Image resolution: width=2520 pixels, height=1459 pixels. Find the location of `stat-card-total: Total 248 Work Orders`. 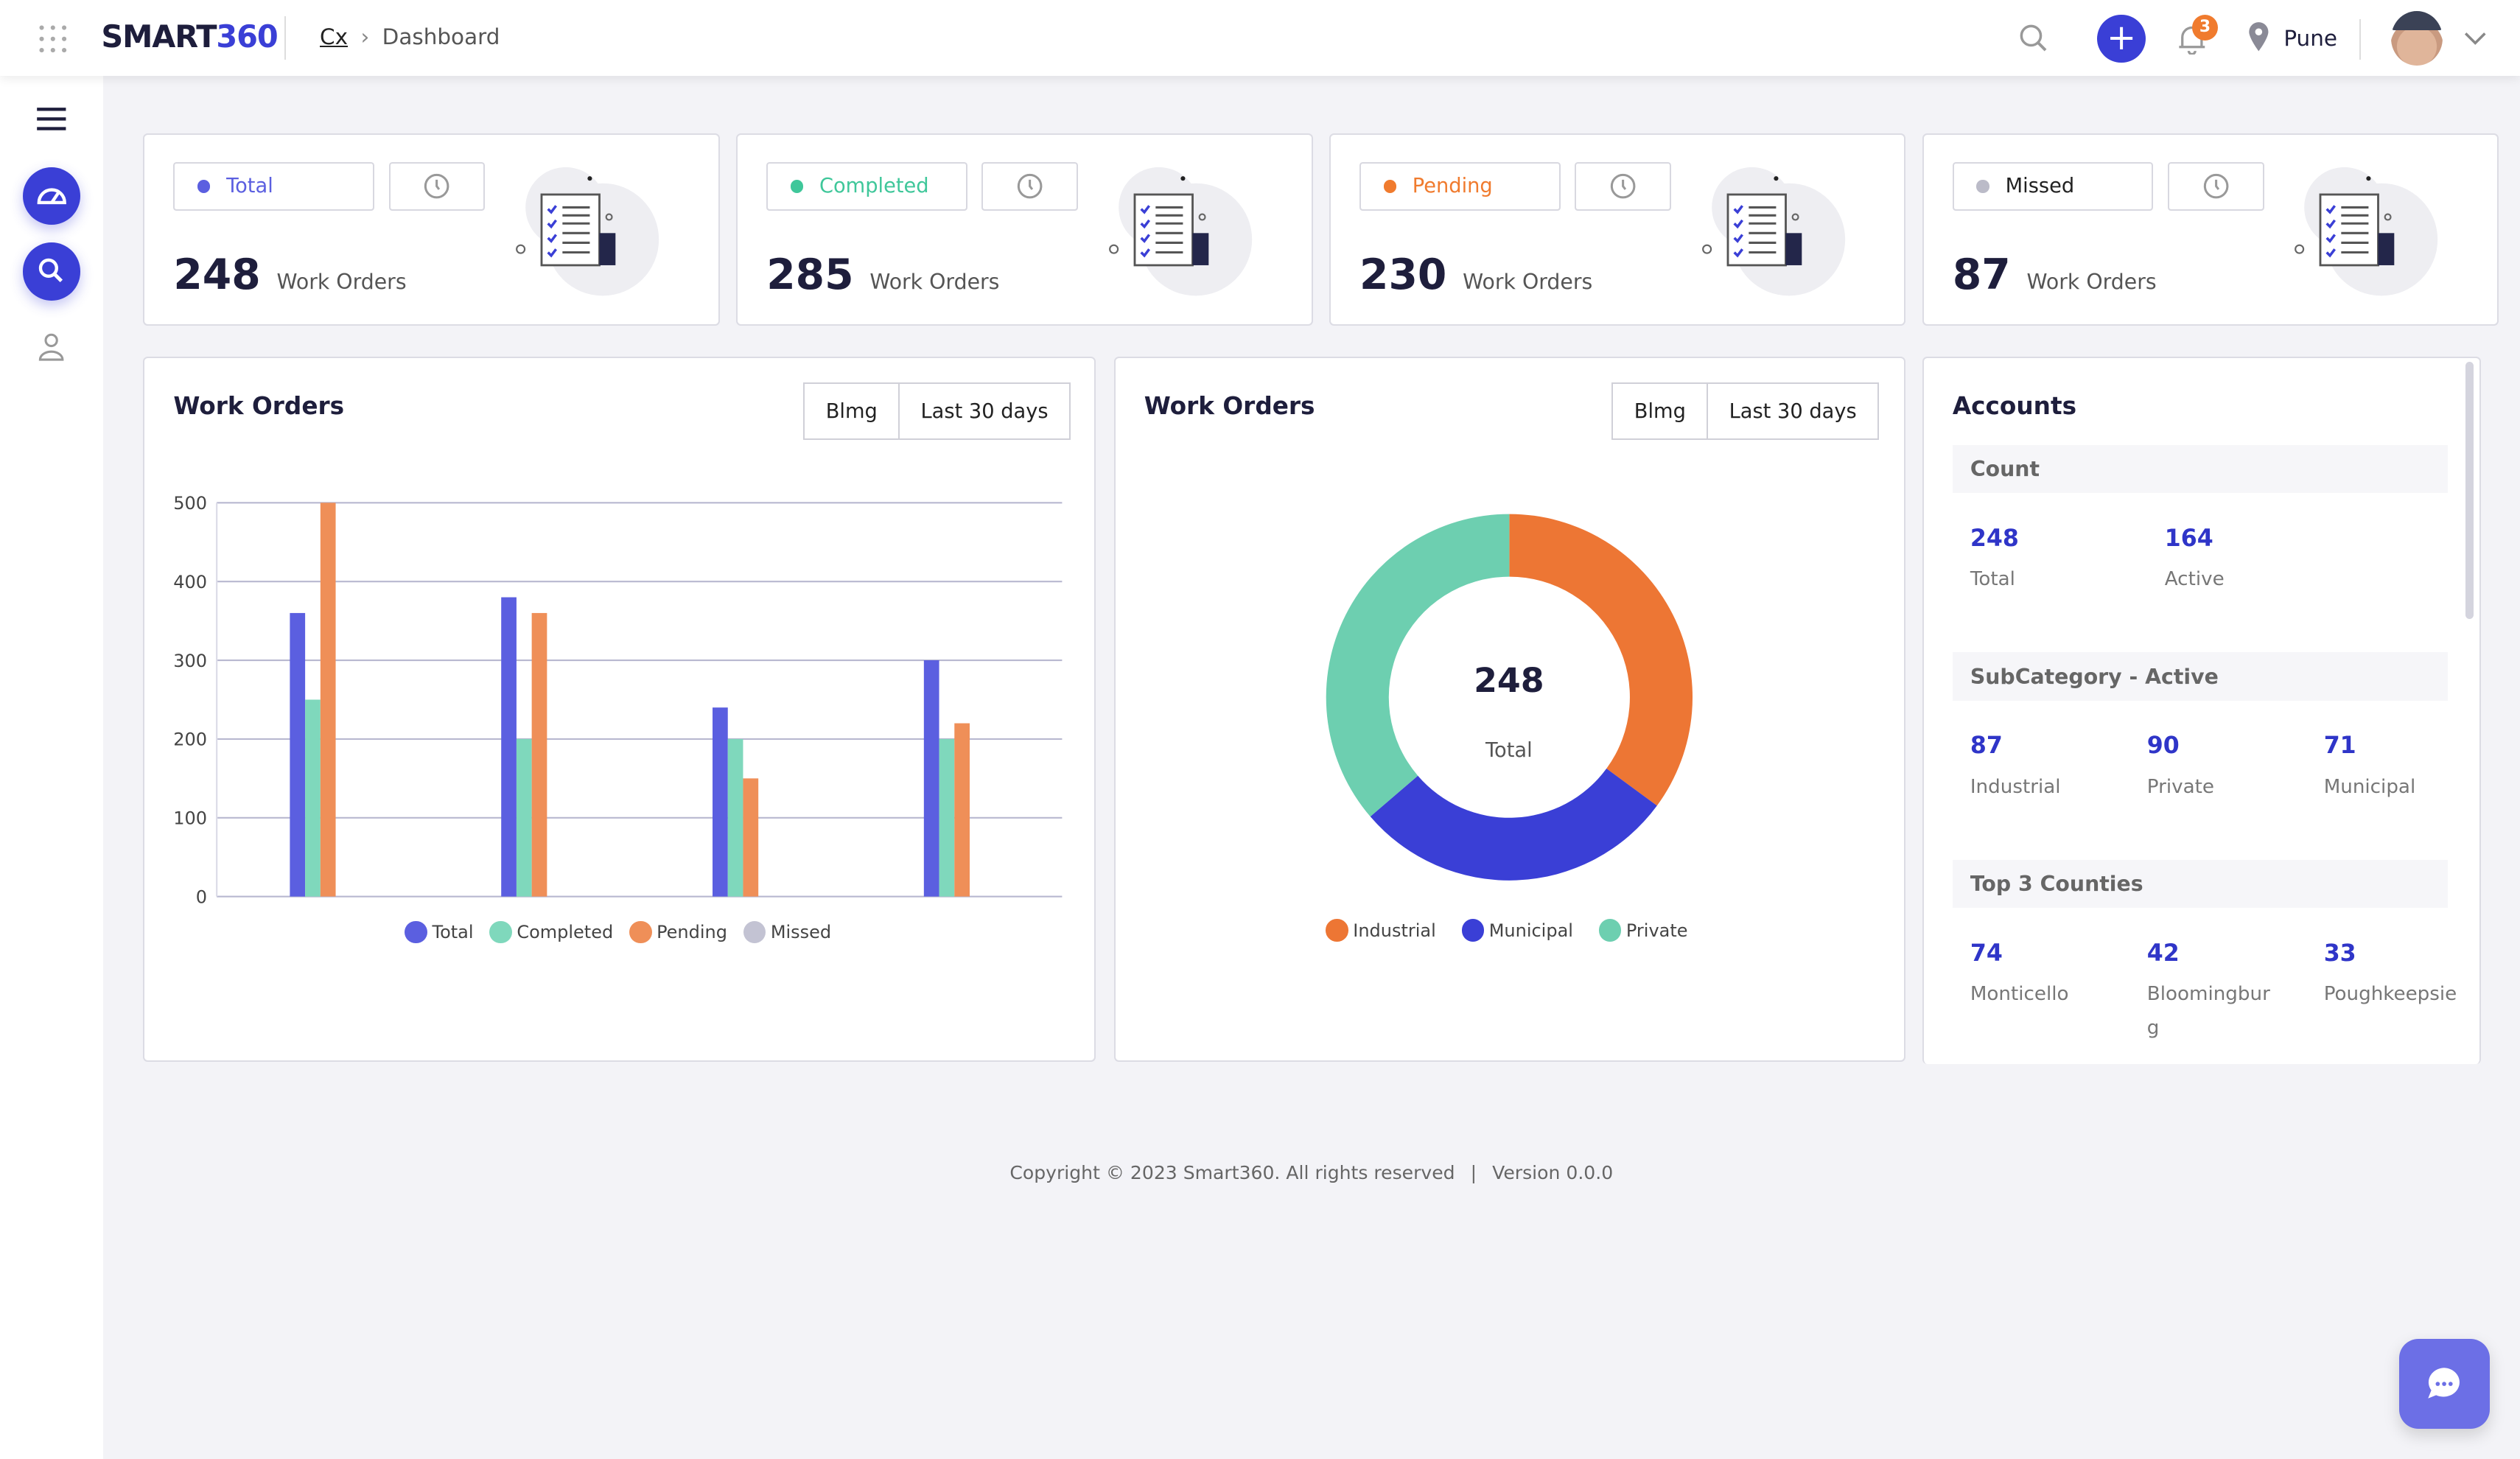

stat-card-total: Total 248 Work Orders is located at coordinates (431, 230).